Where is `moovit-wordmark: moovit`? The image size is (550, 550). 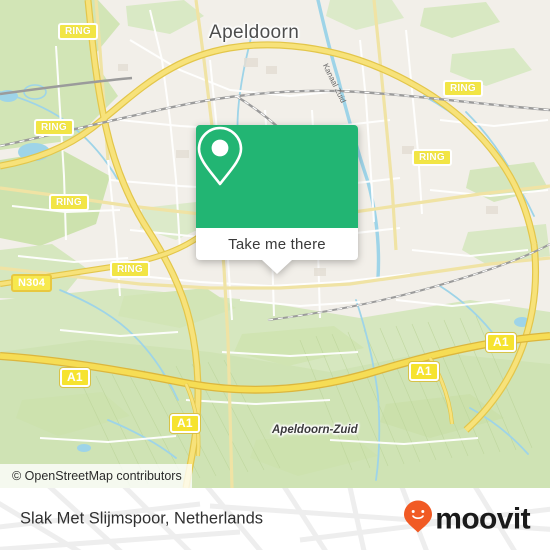 moovit-wordmark: moovit is located at coordinates (482, 518).